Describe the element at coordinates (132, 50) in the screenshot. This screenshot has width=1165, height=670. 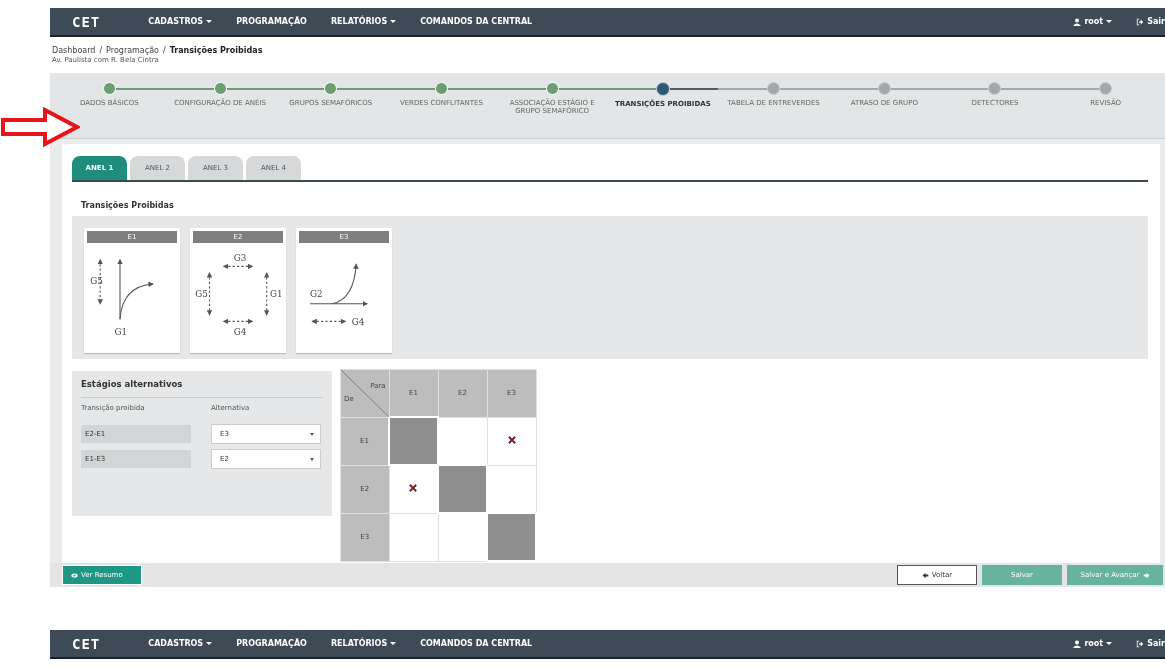
I see `breadcrumb-link: Programação` at that location.